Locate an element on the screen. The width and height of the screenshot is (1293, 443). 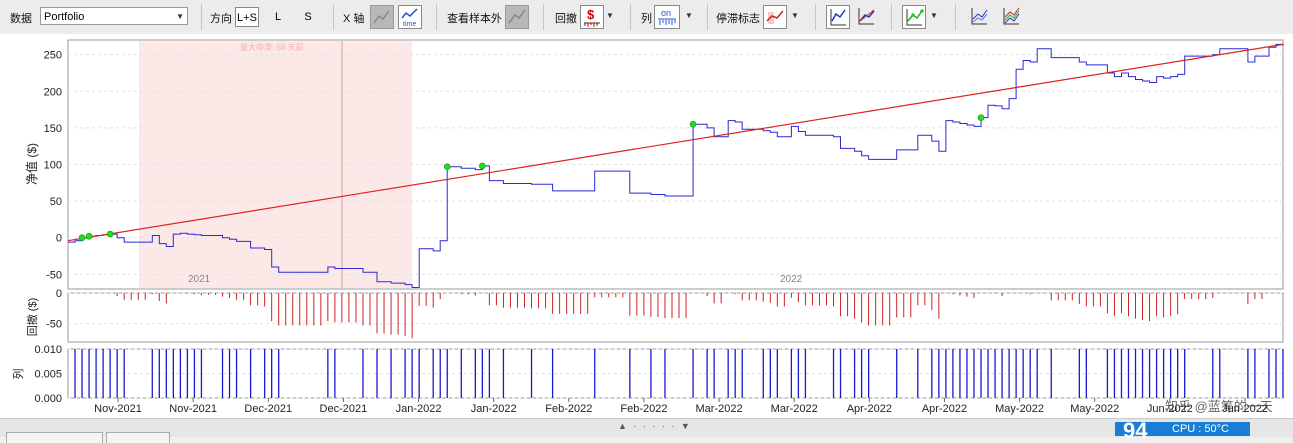
column-ylabel: 列 is located at coordinates (18, 374).